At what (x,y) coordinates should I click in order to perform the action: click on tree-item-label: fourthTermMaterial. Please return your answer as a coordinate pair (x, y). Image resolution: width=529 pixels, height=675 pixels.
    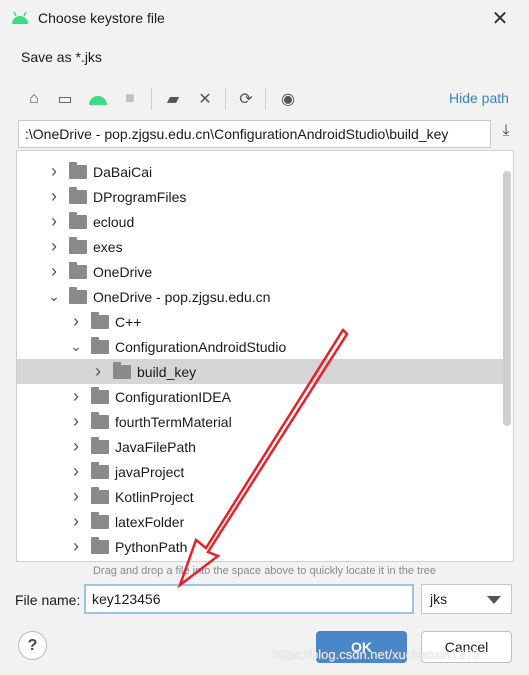
    Looking at the image, I should click on (173, 421).